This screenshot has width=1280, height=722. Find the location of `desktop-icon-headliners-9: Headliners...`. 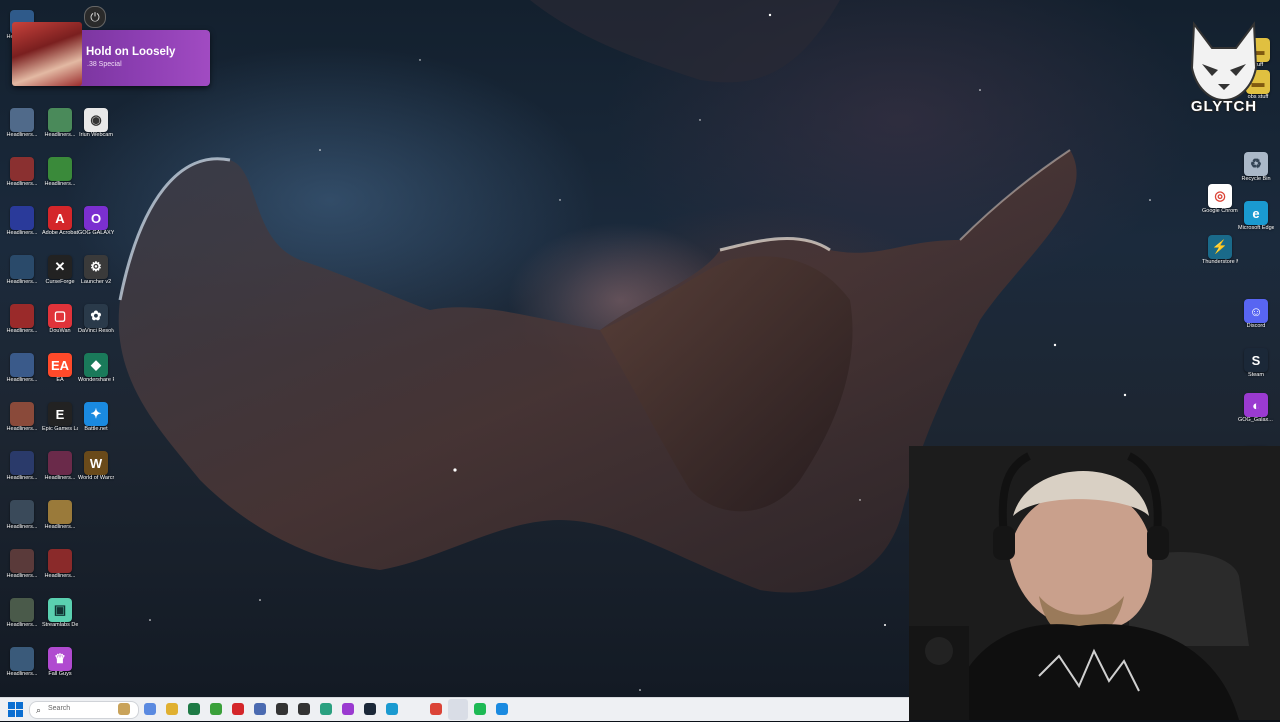

desktop-icon-headliners-9: Headliners... is located at coordinates (22, 368).